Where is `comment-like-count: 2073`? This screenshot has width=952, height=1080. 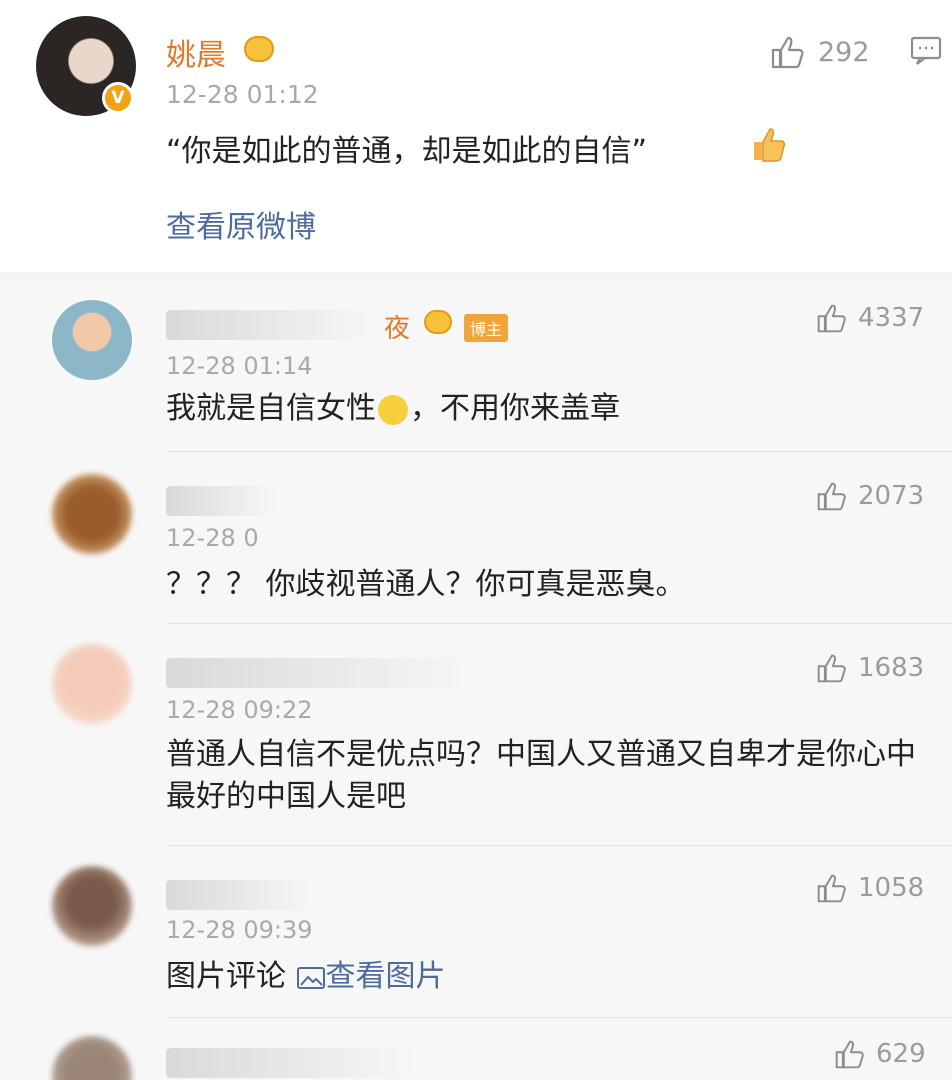
comment-like-count: 2073 is located at coordinates (891, 496).